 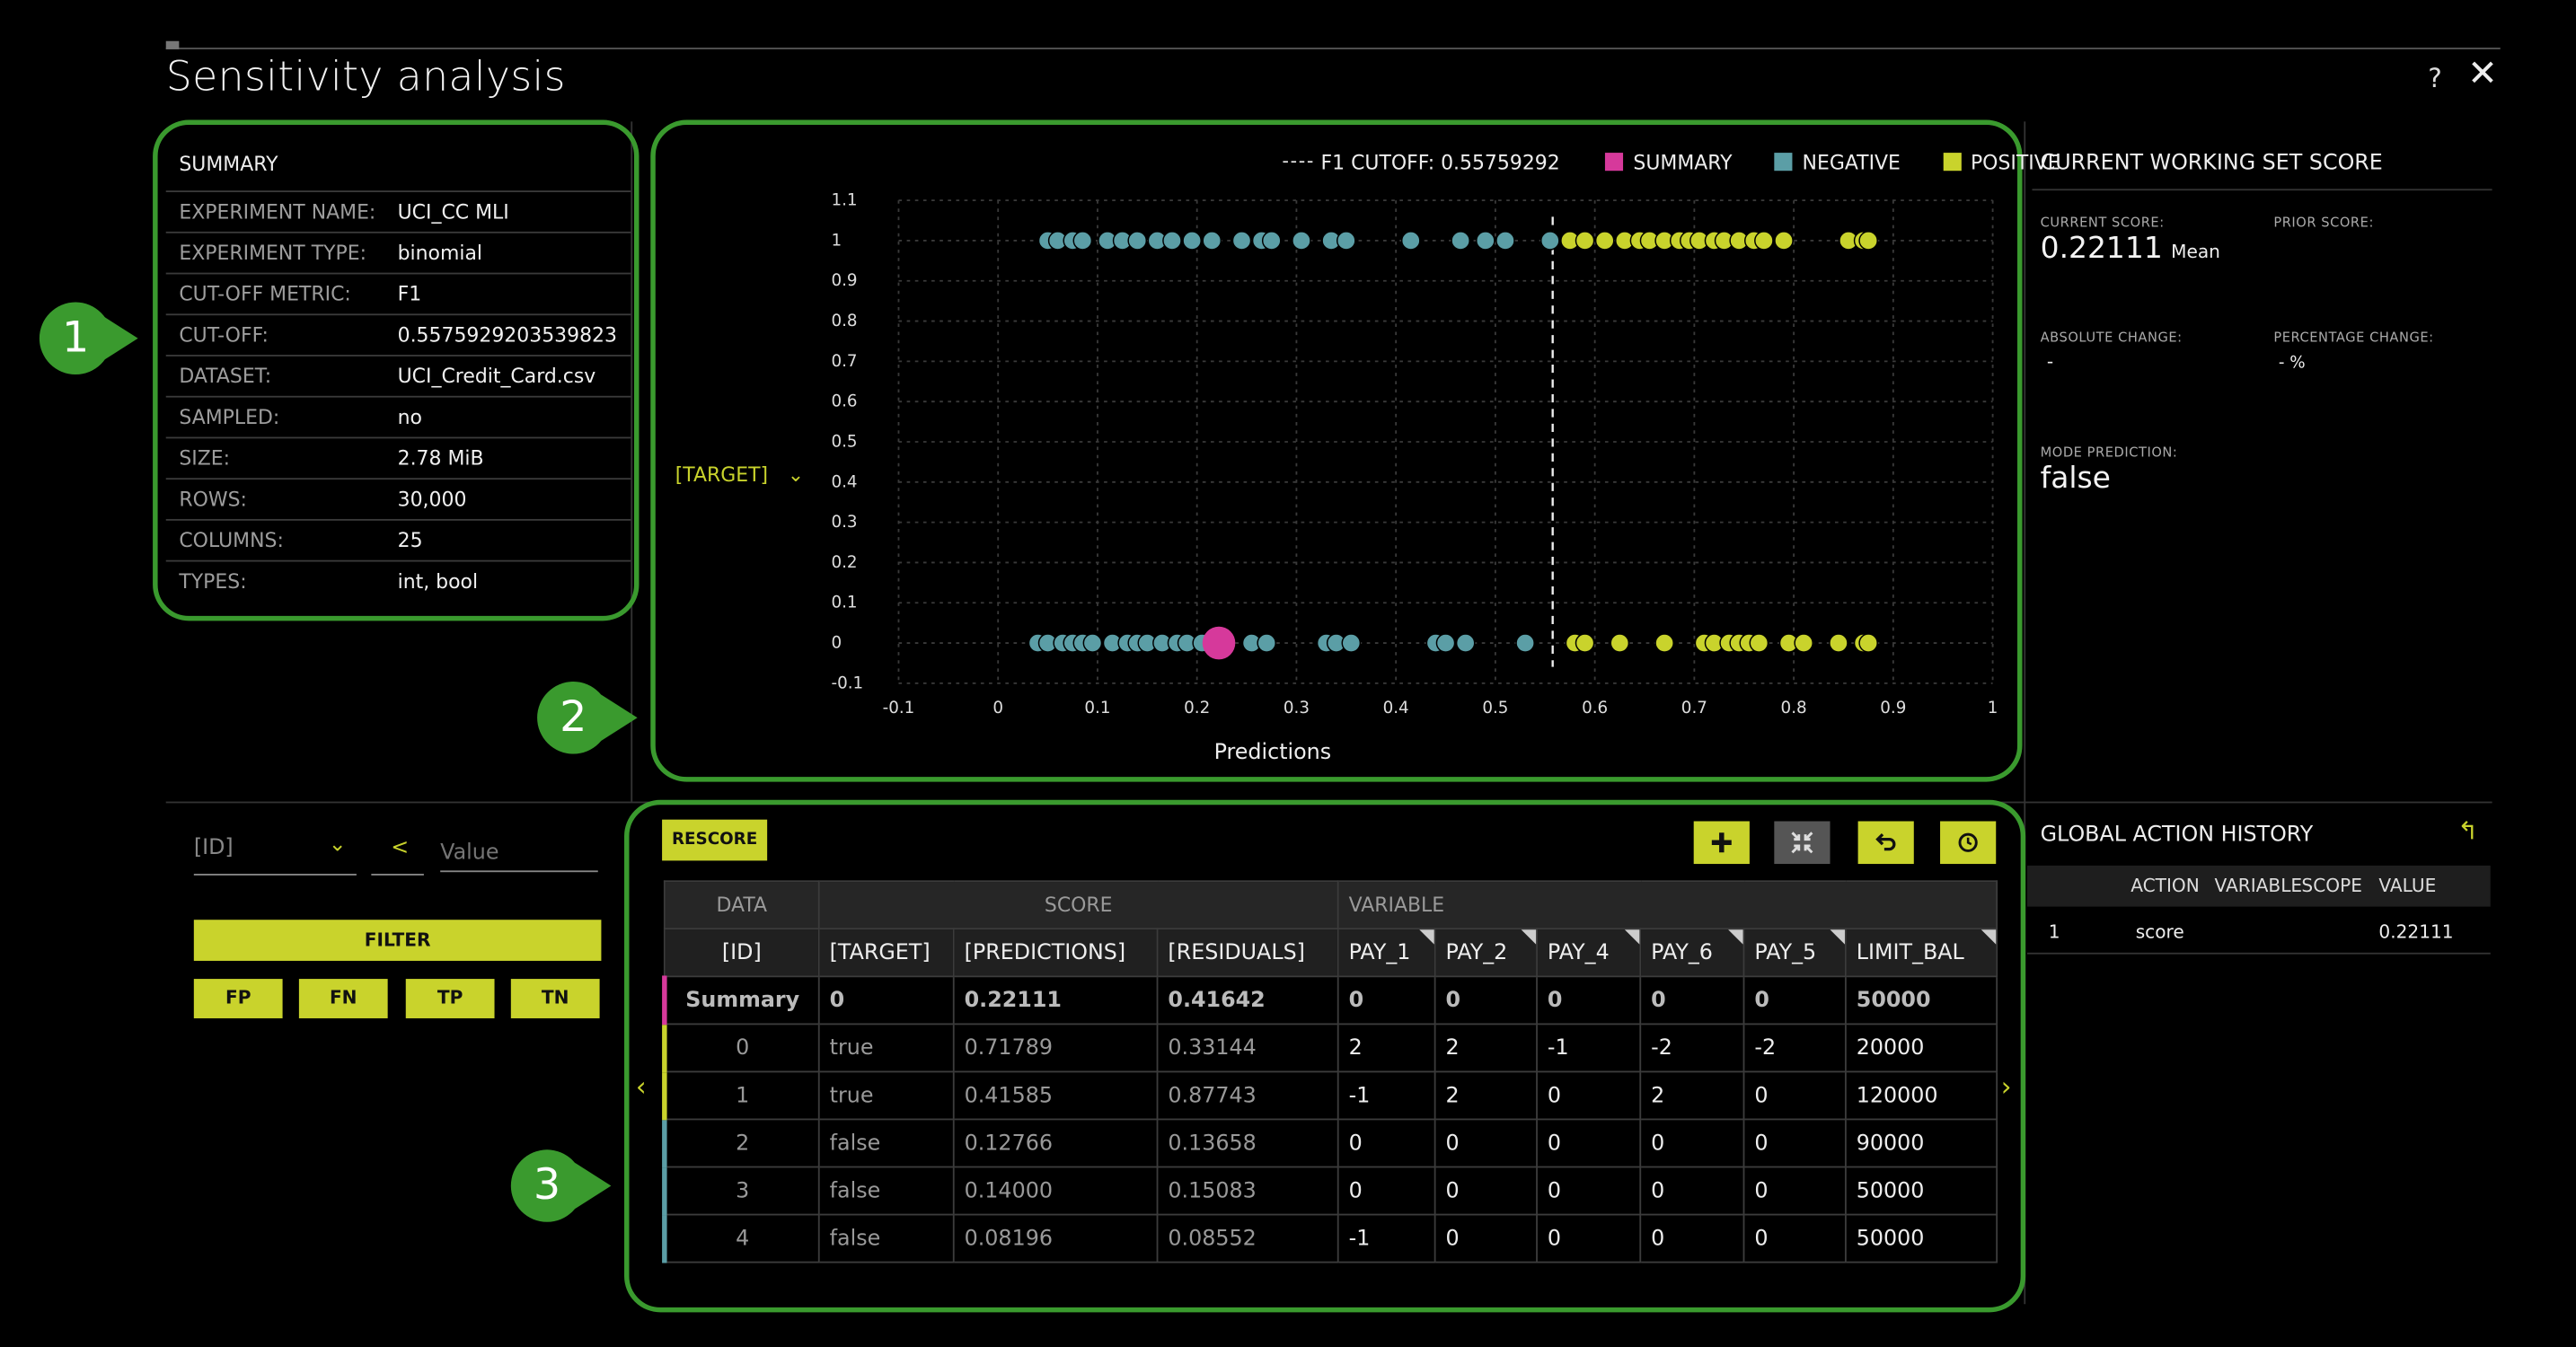 What do you see at coordinates (2435, 78) in the screenshot?
I see `help-icon: ?` at bounding box center [2435, 78].